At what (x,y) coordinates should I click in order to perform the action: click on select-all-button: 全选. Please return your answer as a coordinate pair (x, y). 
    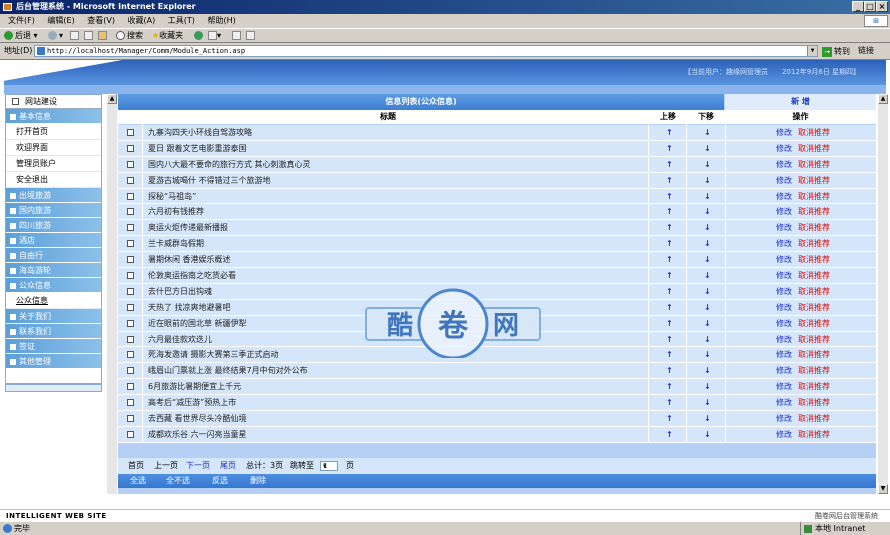
    Looking at the image, I should click on (138, 481).